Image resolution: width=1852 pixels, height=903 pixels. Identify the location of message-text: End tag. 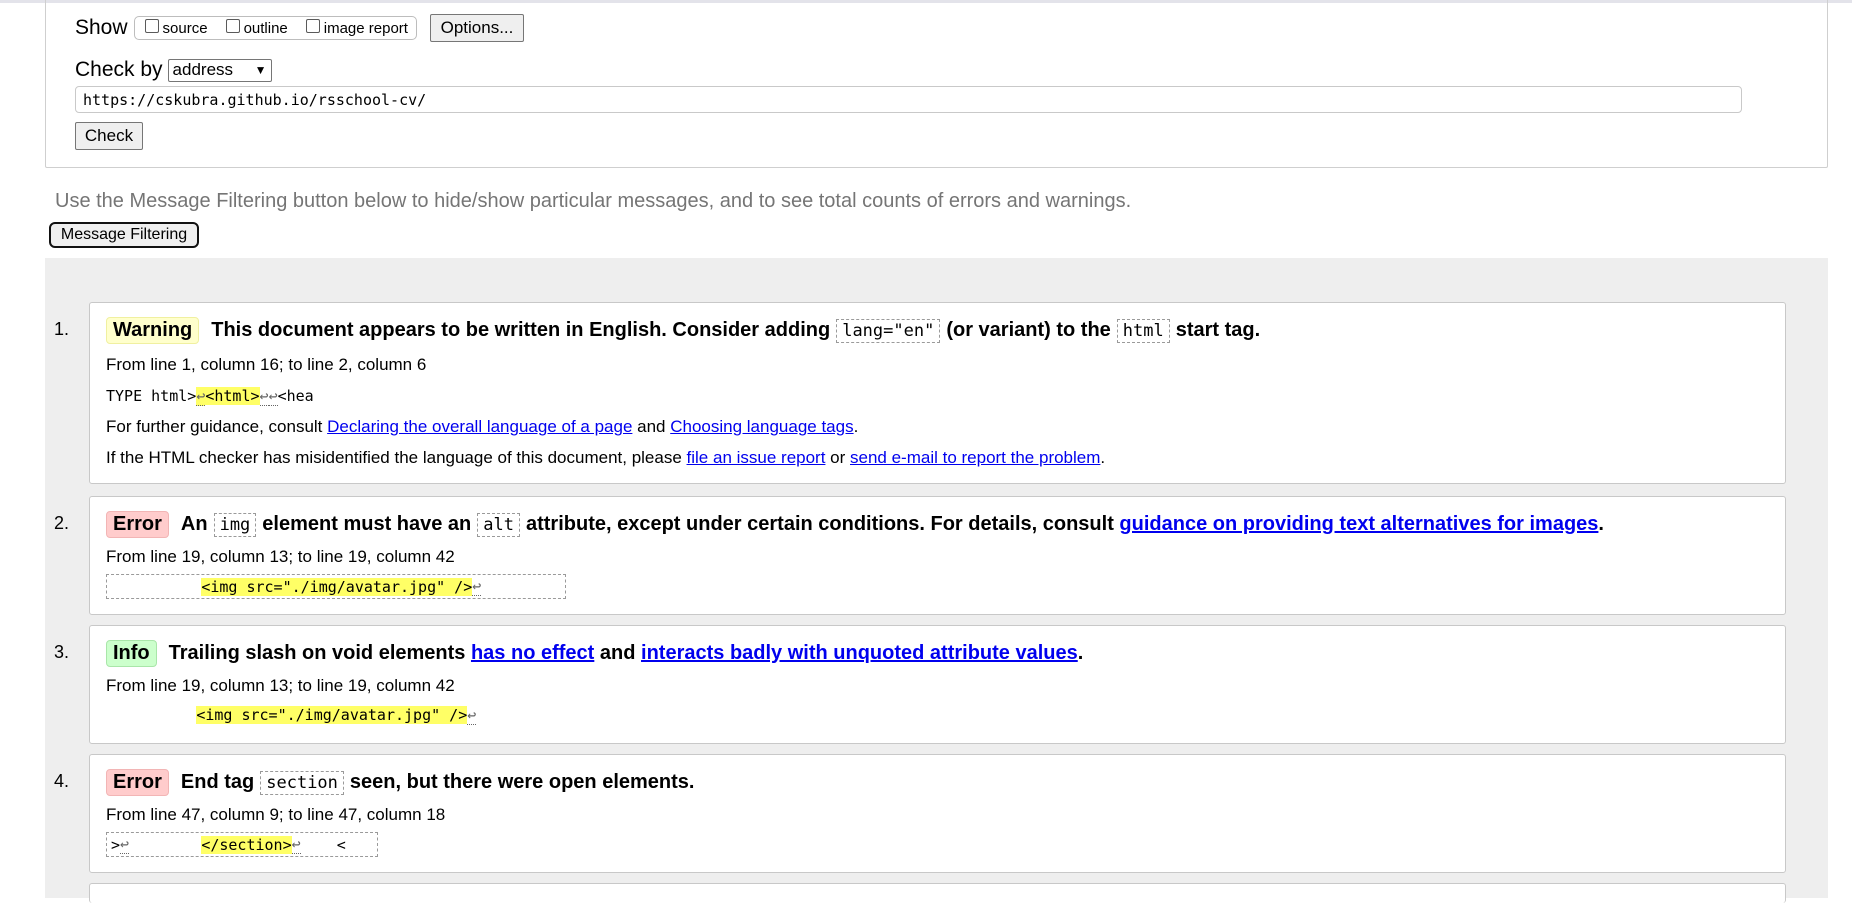
(217, 782).